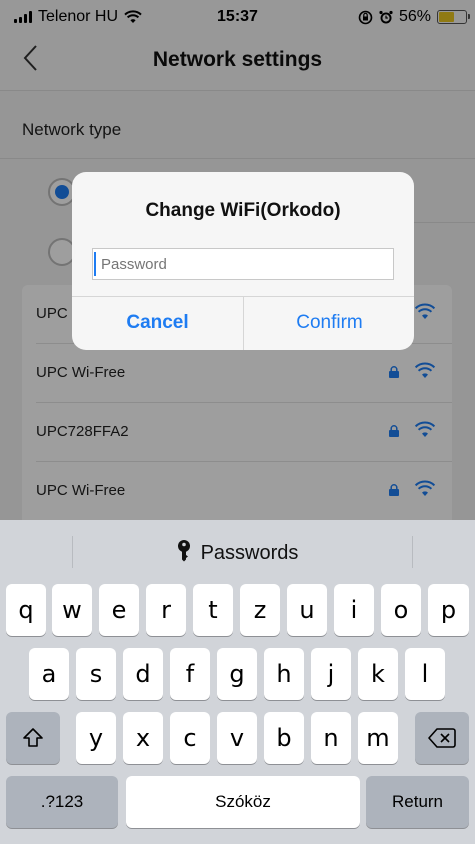 This screenshot has height=844, width=475. Describe the element at coordinates (260, 610) in the screenshot. I see `key-z: z` at that location.